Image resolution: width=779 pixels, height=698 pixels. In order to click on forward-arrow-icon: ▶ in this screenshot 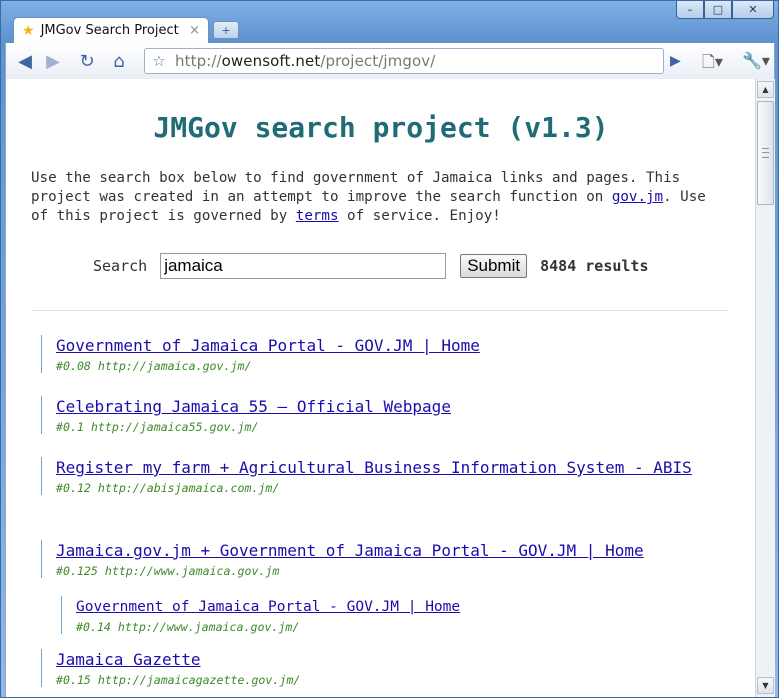, I will do `click(53, 61)`.